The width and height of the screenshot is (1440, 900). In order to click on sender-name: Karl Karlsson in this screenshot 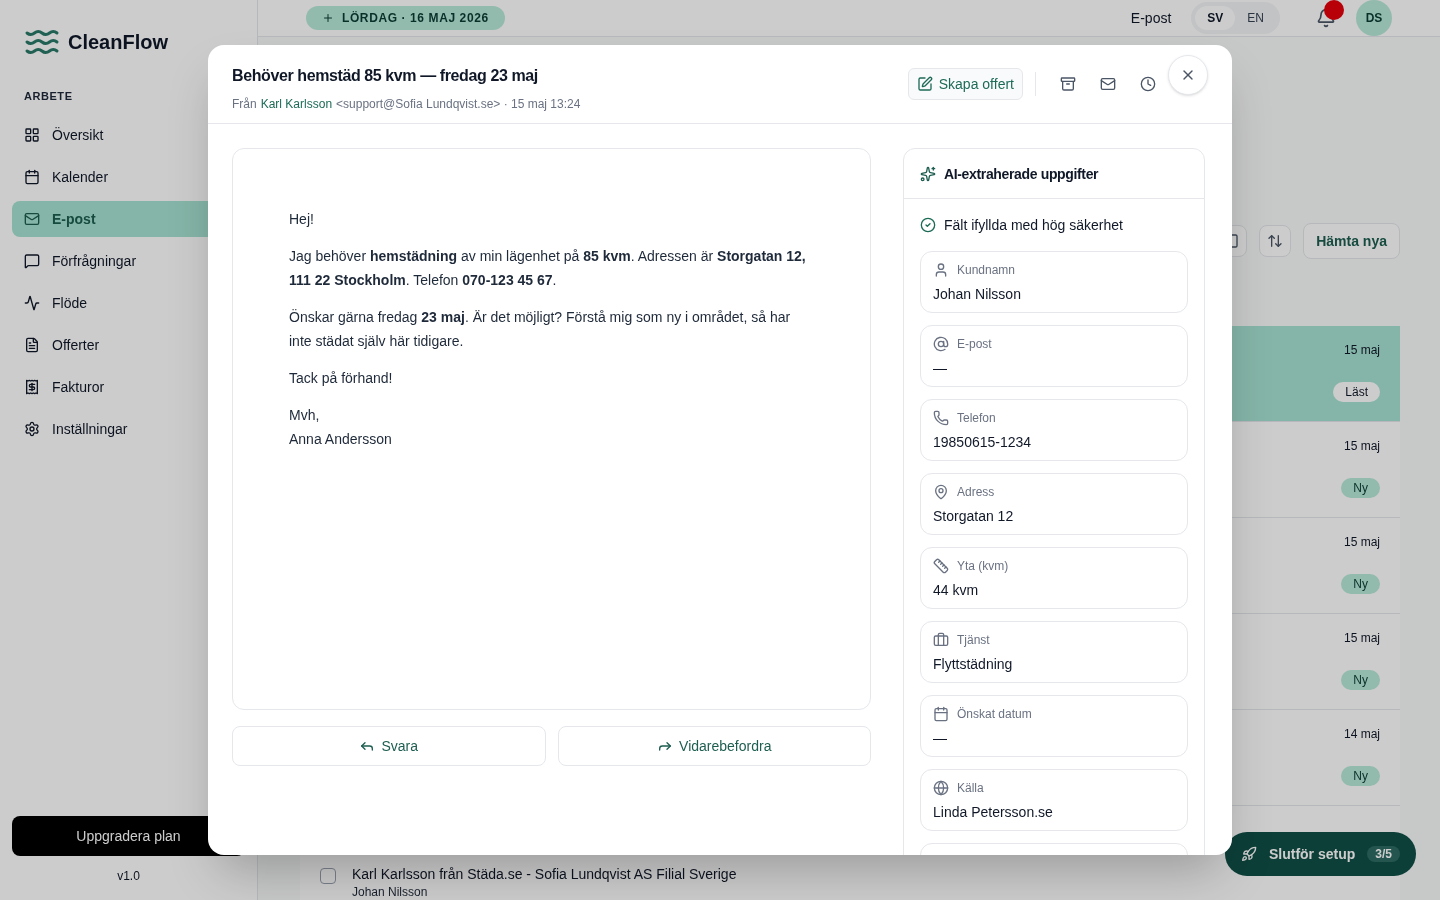, I will do `click(296, 104)`.